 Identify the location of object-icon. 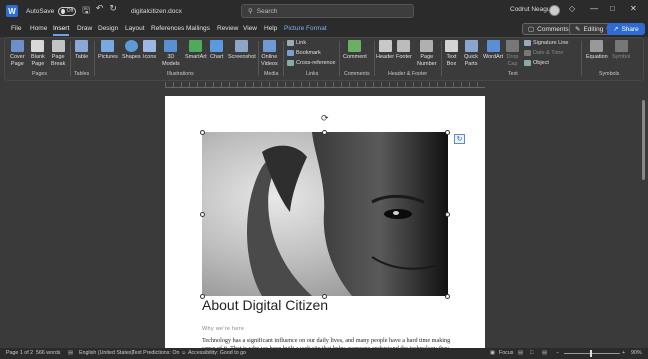
(527, 63).